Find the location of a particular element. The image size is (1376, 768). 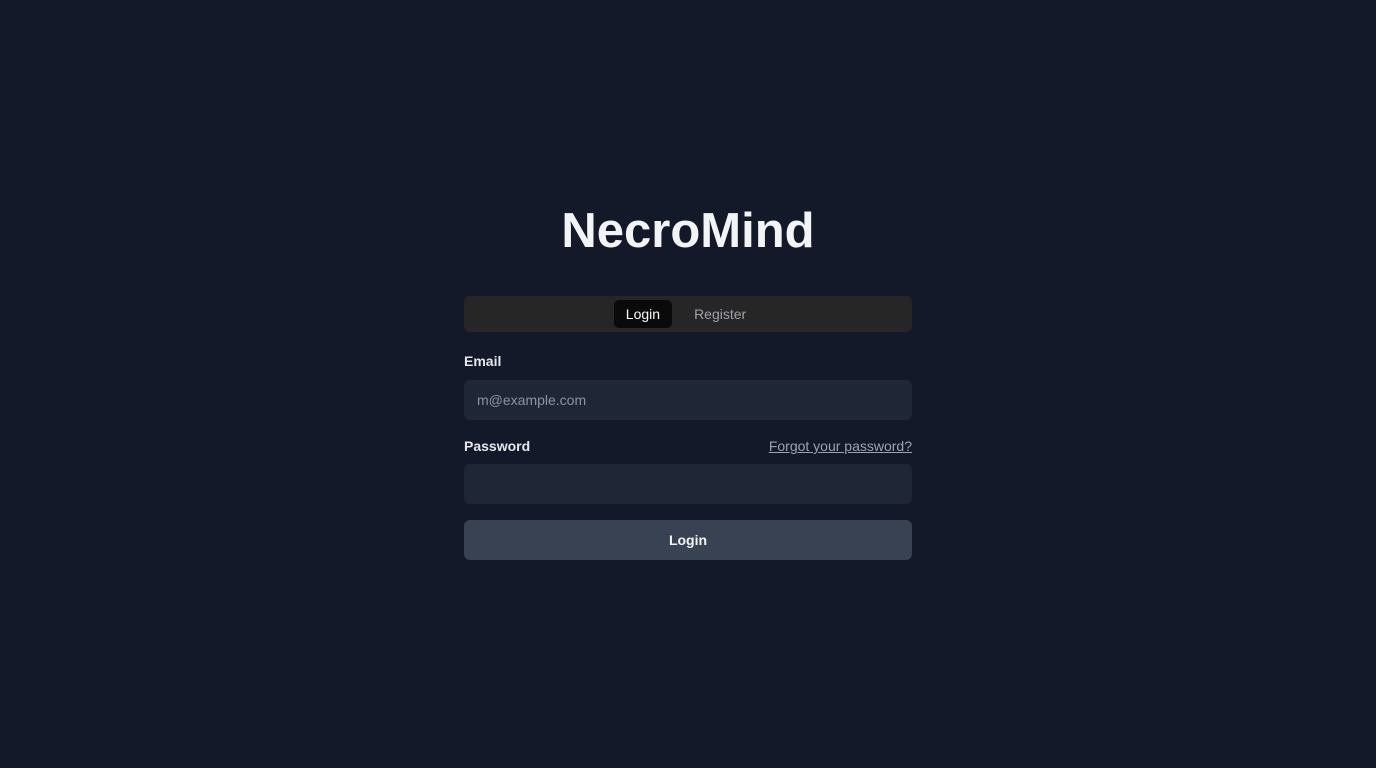

auth-tabs: Login Register is located at coordinates (688, 314).